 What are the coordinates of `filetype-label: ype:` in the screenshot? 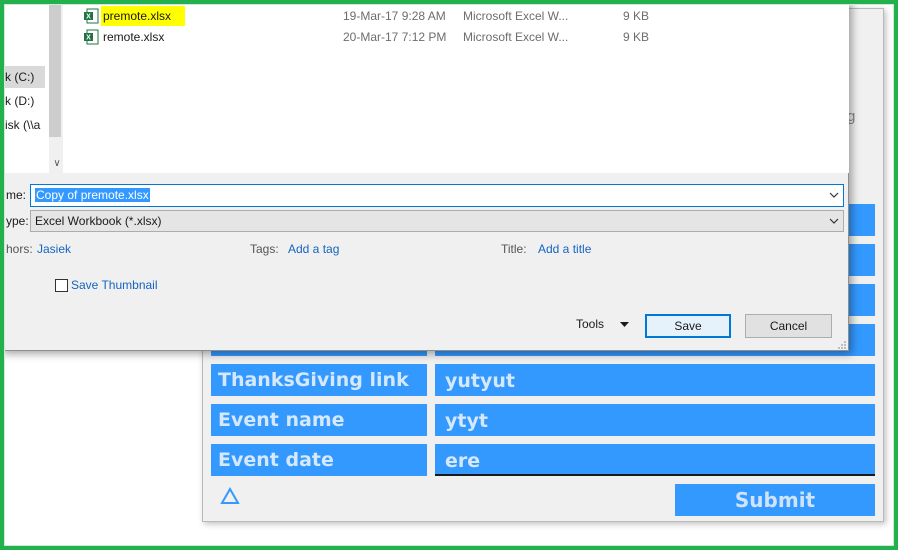 It's located at (17, 221).